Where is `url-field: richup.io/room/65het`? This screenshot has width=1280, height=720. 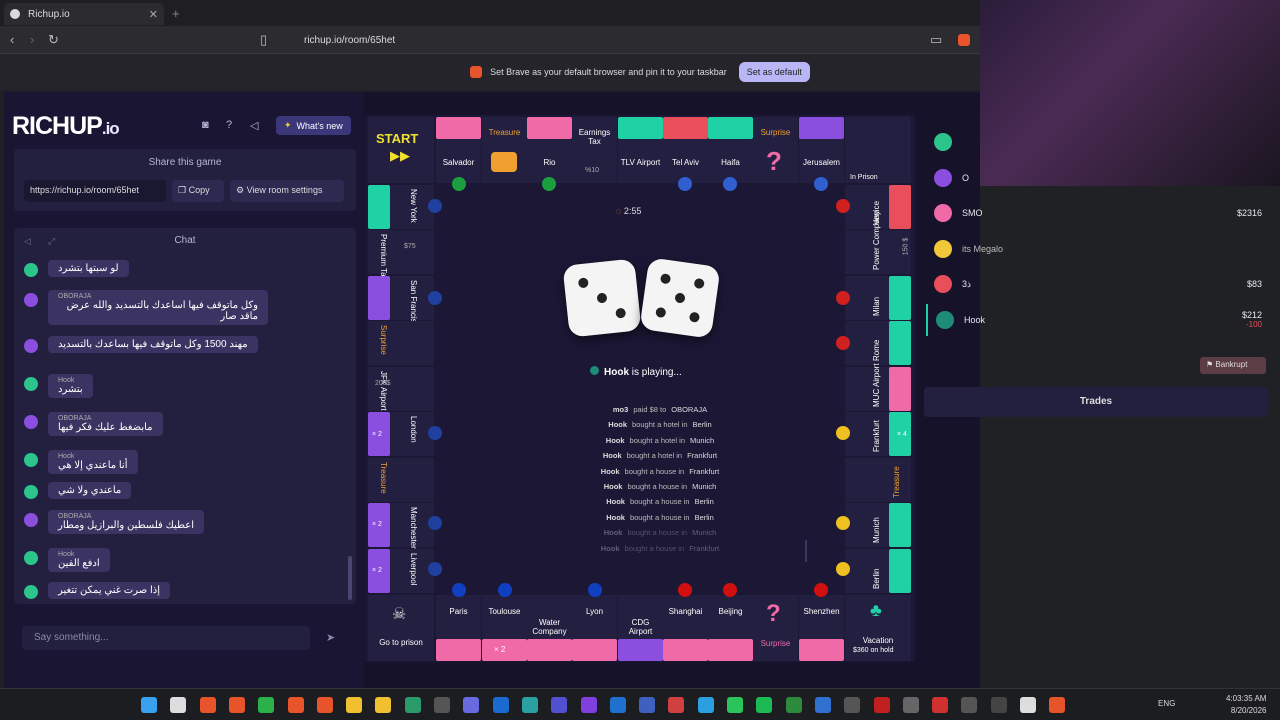 url-field: richup.io/room/65het is located at coordinates (602, 40).